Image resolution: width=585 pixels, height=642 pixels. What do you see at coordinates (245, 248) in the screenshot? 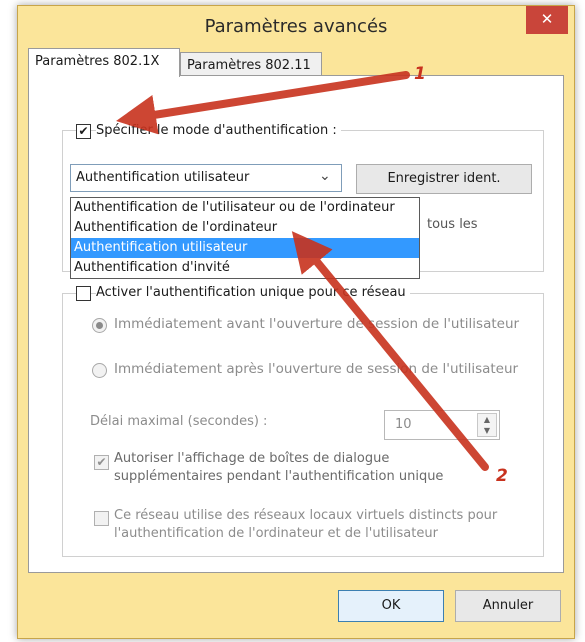
I see `option-user: Authentification utilisateur` at bounding box center [245, 248].